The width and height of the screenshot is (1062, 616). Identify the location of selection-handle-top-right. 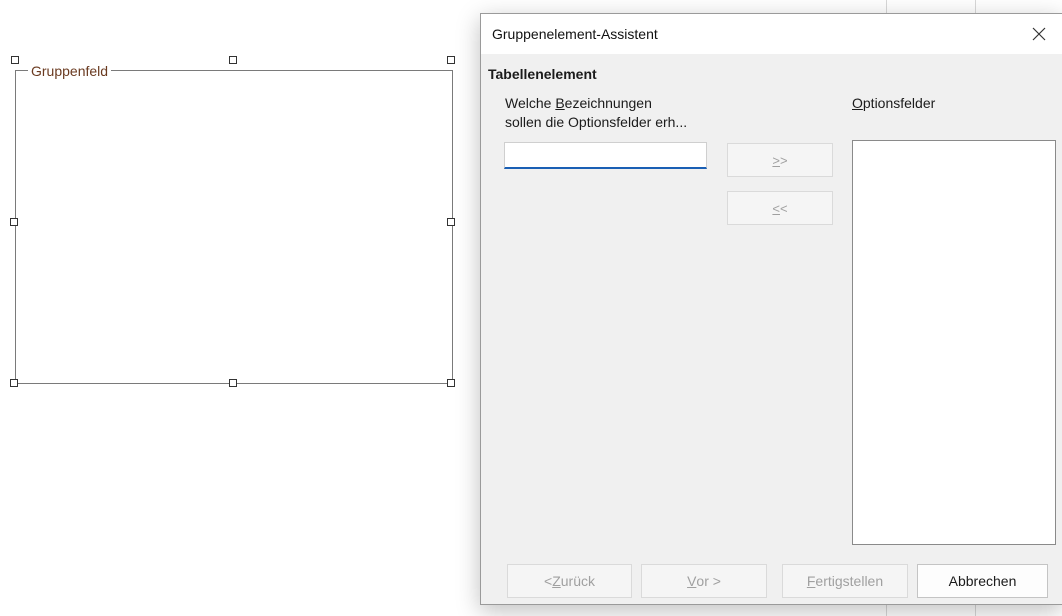
(451, 60).